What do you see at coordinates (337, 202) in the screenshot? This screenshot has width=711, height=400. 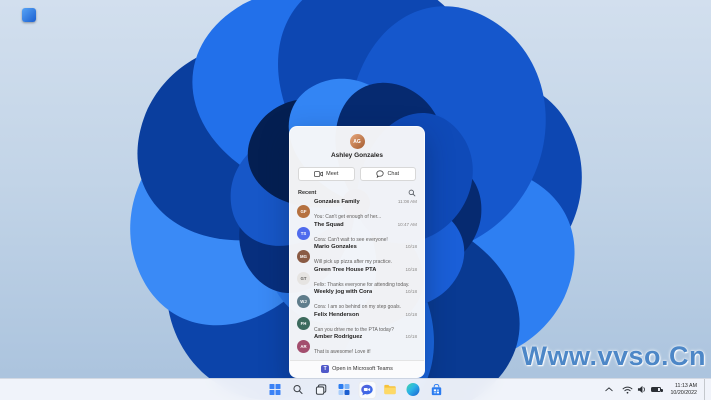 I see `conversation-name: Gonzales Family` at bounding box center [337, 202].